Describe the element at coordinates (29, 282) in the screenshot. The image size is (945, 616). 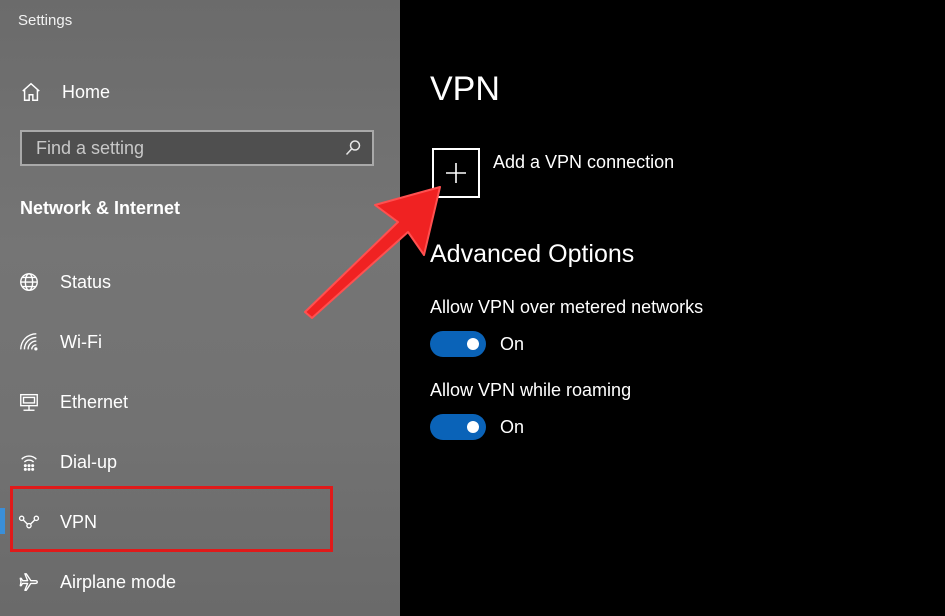
I see `globe-icon` at that location.